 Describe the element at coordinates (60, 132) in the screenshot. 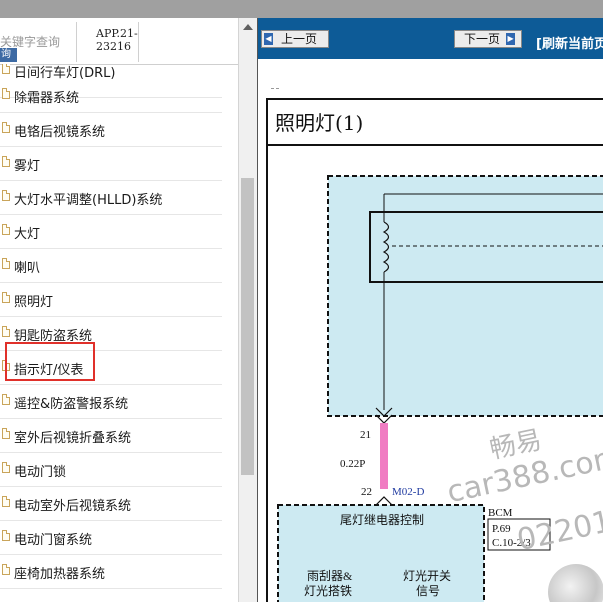

I see `tree-item-label: 电铬后视镜系统` at that location.